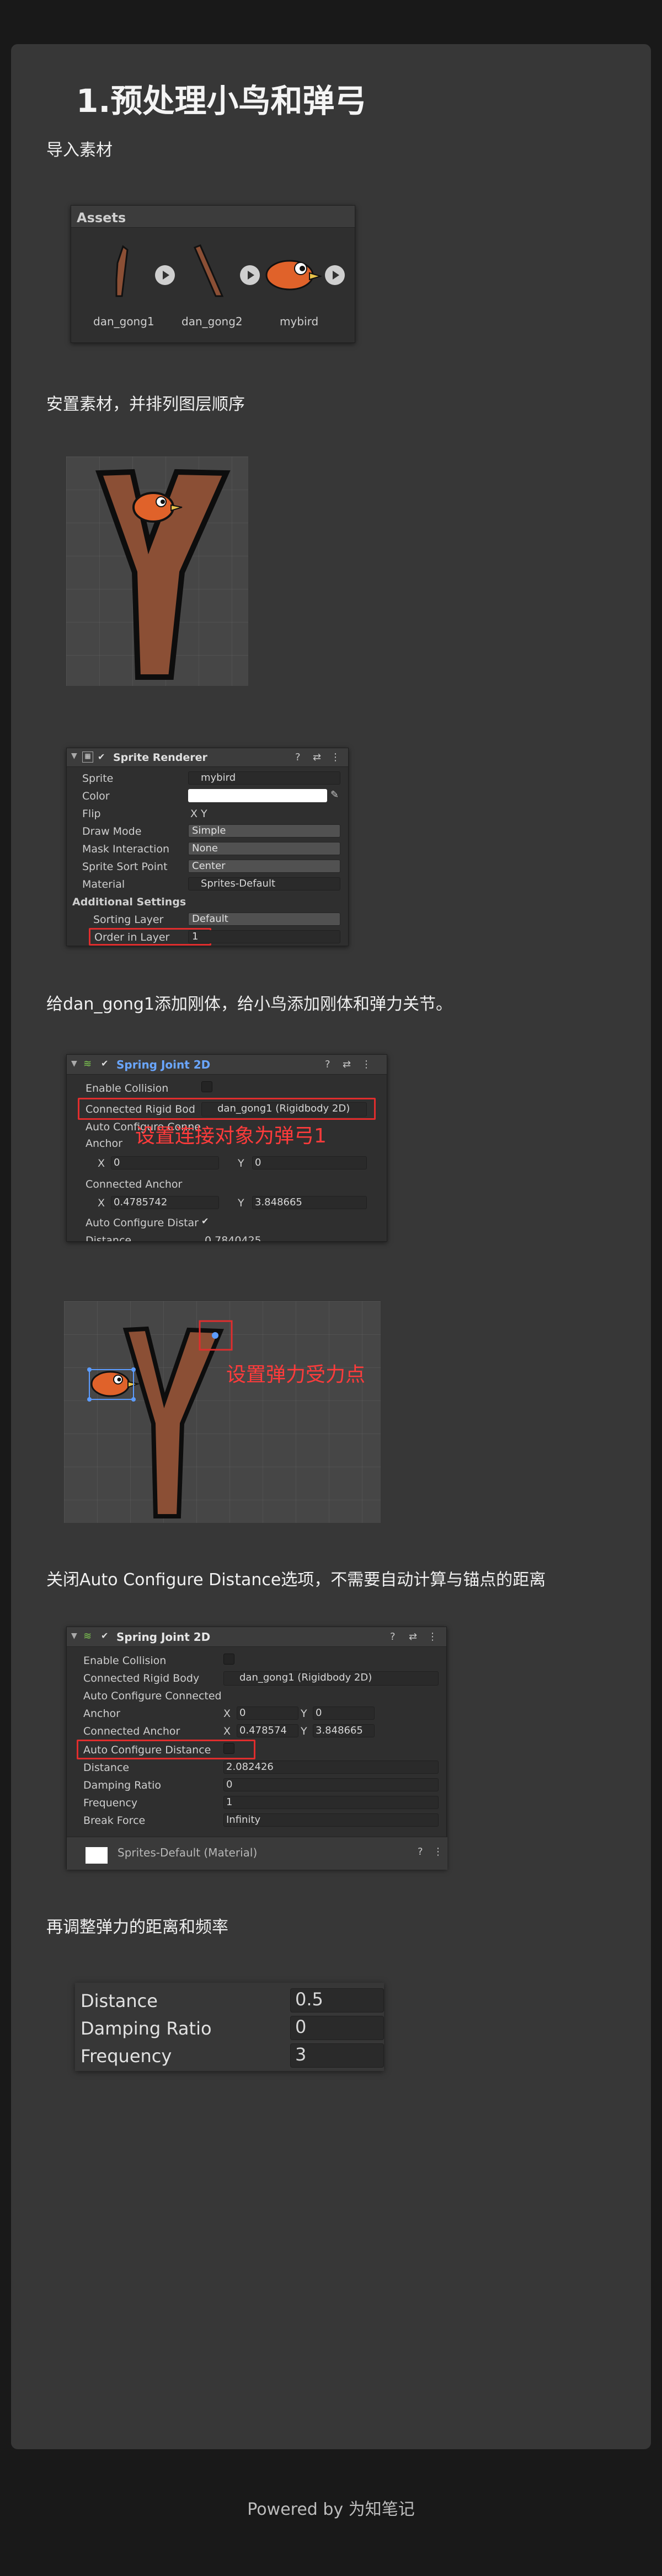  What do you see at coordinates (264, 778) in the screenshot?
I see `sprite-field: mybird` at bounding box center [264, 778].